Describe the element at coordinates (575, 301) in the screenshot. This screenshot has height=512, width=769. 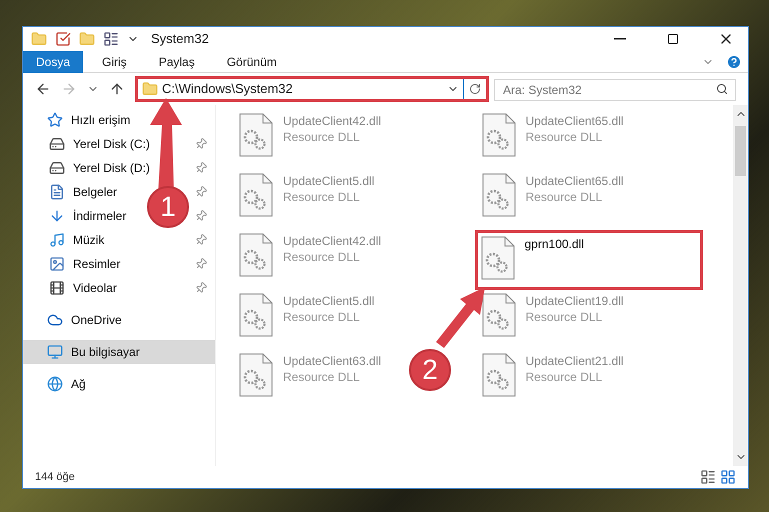
I see `file-name: UpdateClient19.dll` at that location.